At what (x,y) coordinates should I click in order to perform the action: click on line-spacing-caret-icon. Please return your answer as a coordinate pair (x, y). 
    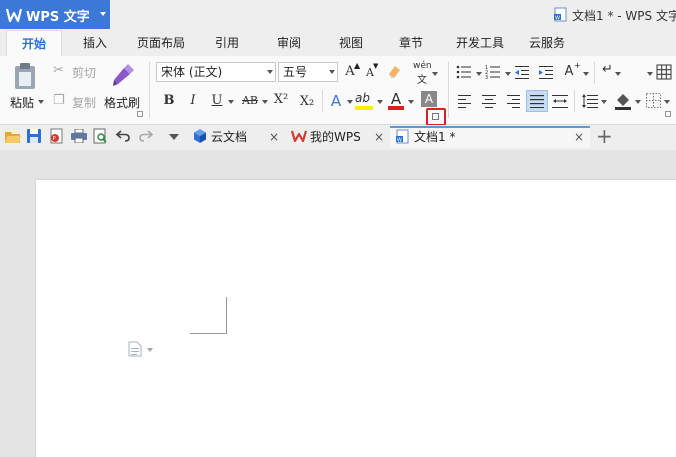
    Looking at the image, I should click on (604, 102).